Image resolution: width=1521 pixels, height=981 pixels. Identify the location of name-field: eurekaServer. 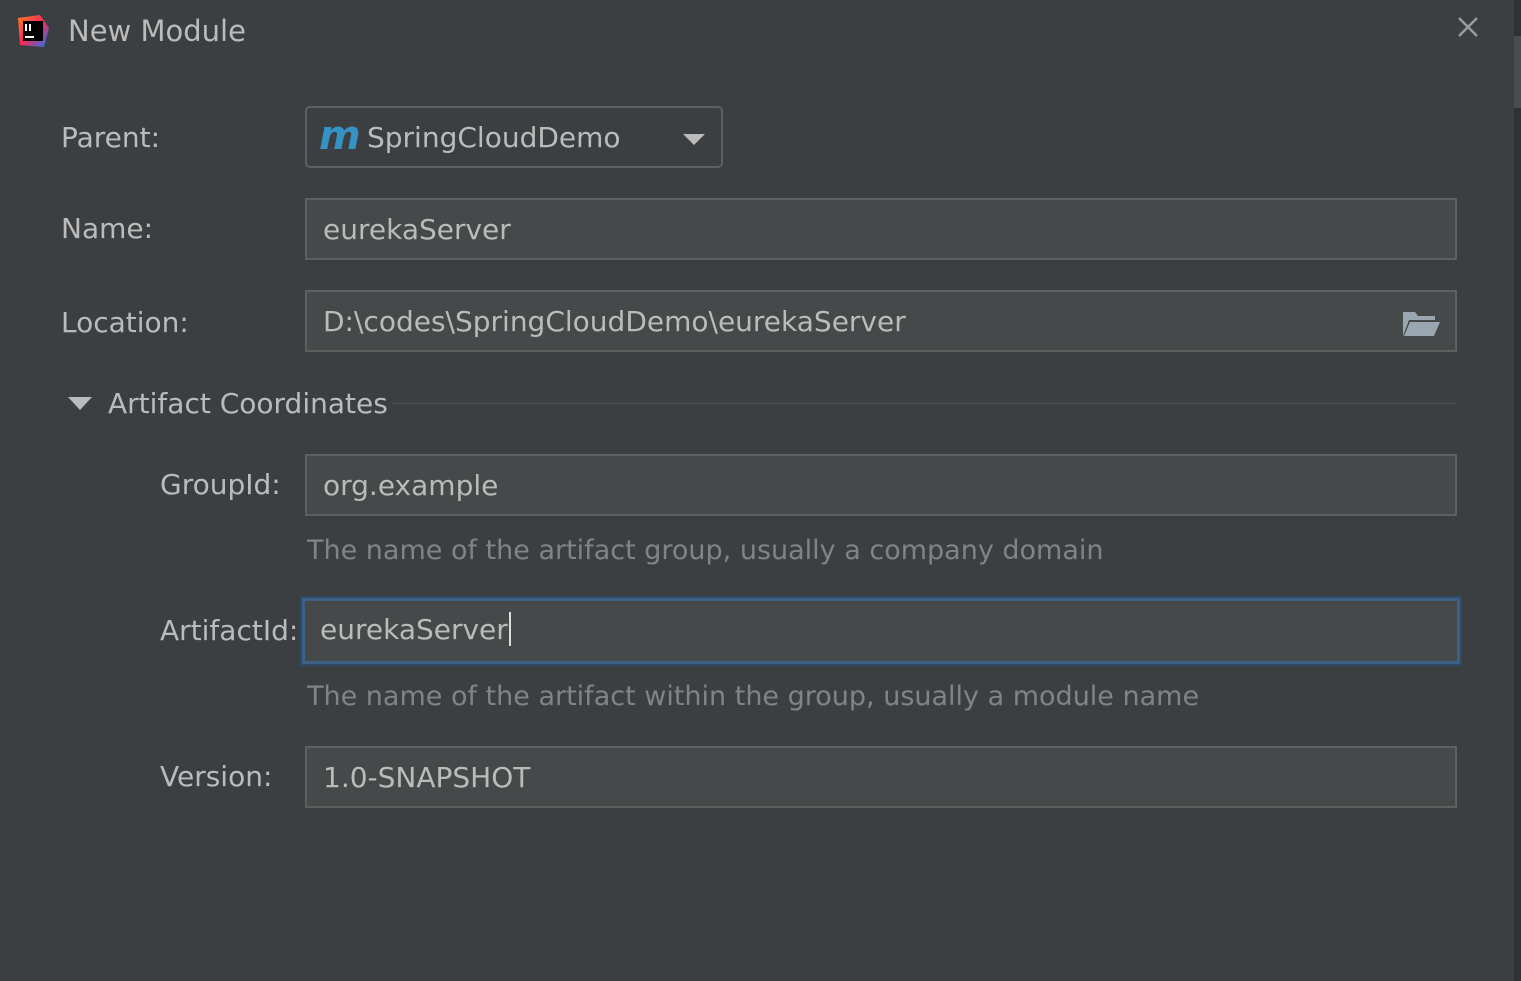
(881, 229).